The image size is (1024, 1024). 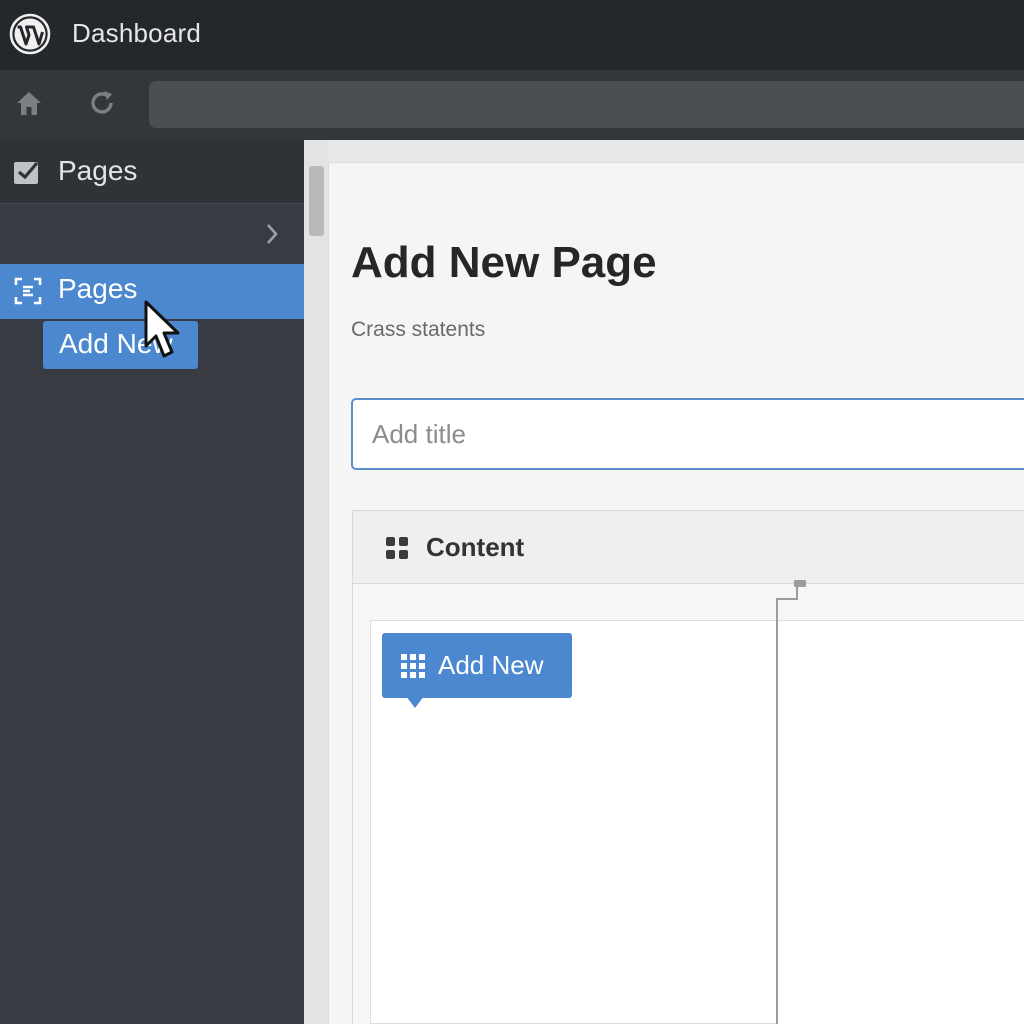 I want to click on address-bar, so click(x=586, y=104).